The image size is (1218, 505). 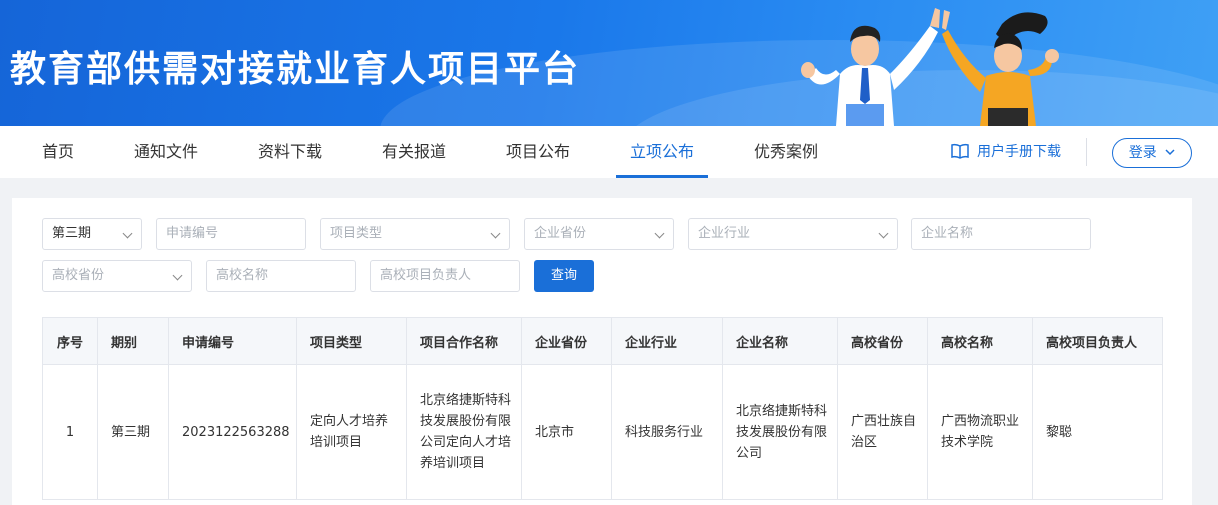 What do you see at coordinates (242, 275) in the screenshot?
I see `school-name-placeholder: 高校名称` at bounding box center [242, 275].